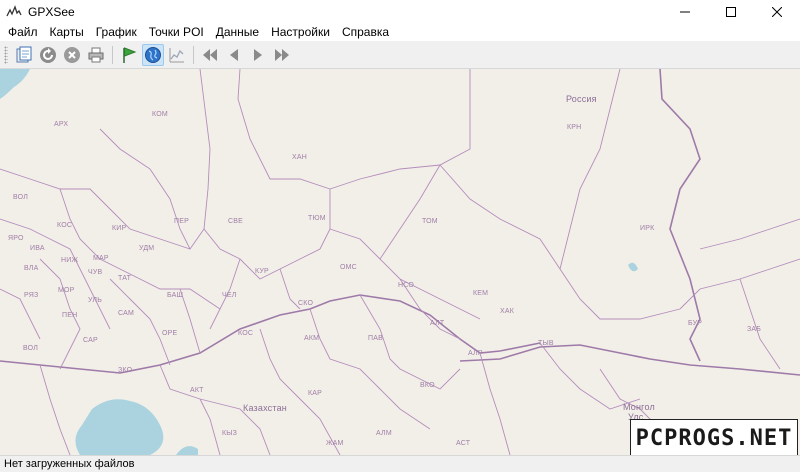  I want to click on first-file-button, so click(210, 55).